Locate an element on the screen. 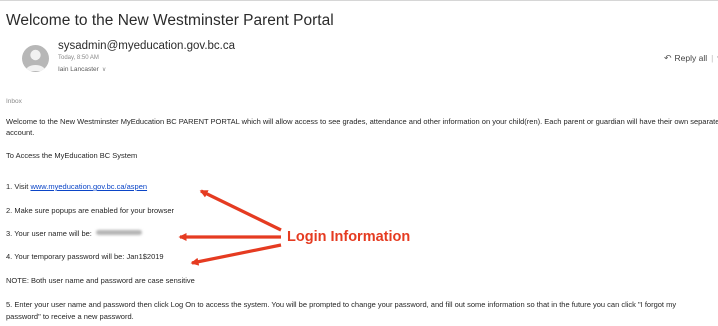 The image size is (718, 326). folder-label: Inbox is located at coordinates (14, 101).